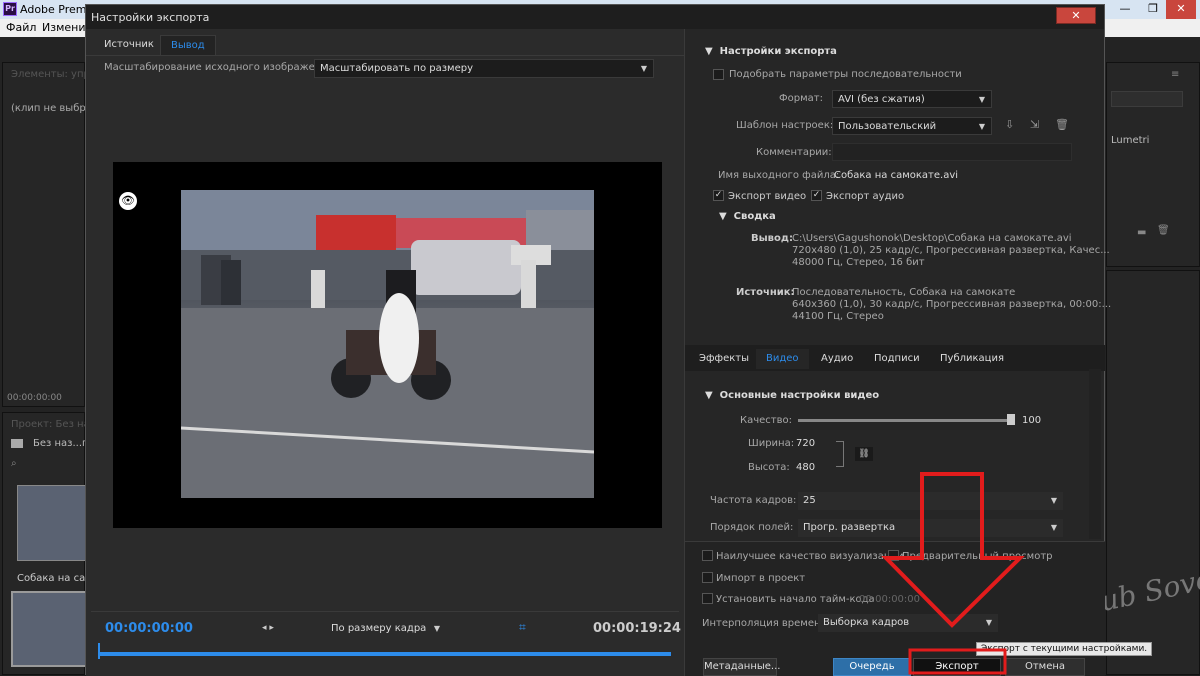 This screenshot has height=676, width=1200. Describe the element at coordinates (766, 623) in the screenshot. I see `interp-label: Интерполяция времени:` at that location.